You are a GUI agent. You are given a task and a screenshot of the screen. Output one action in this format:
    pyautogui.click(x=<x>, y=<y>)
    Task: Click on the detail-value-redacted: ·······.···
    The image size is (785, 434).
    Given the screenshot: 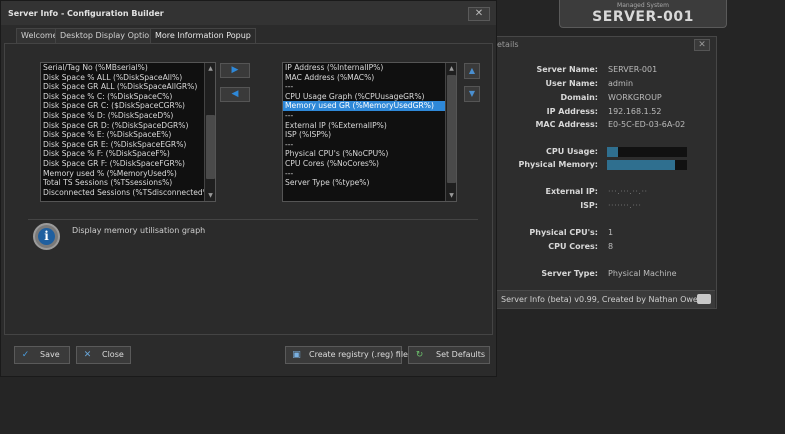 What is the action you would take?
    pyautogui.click(x=625, y=205)
    